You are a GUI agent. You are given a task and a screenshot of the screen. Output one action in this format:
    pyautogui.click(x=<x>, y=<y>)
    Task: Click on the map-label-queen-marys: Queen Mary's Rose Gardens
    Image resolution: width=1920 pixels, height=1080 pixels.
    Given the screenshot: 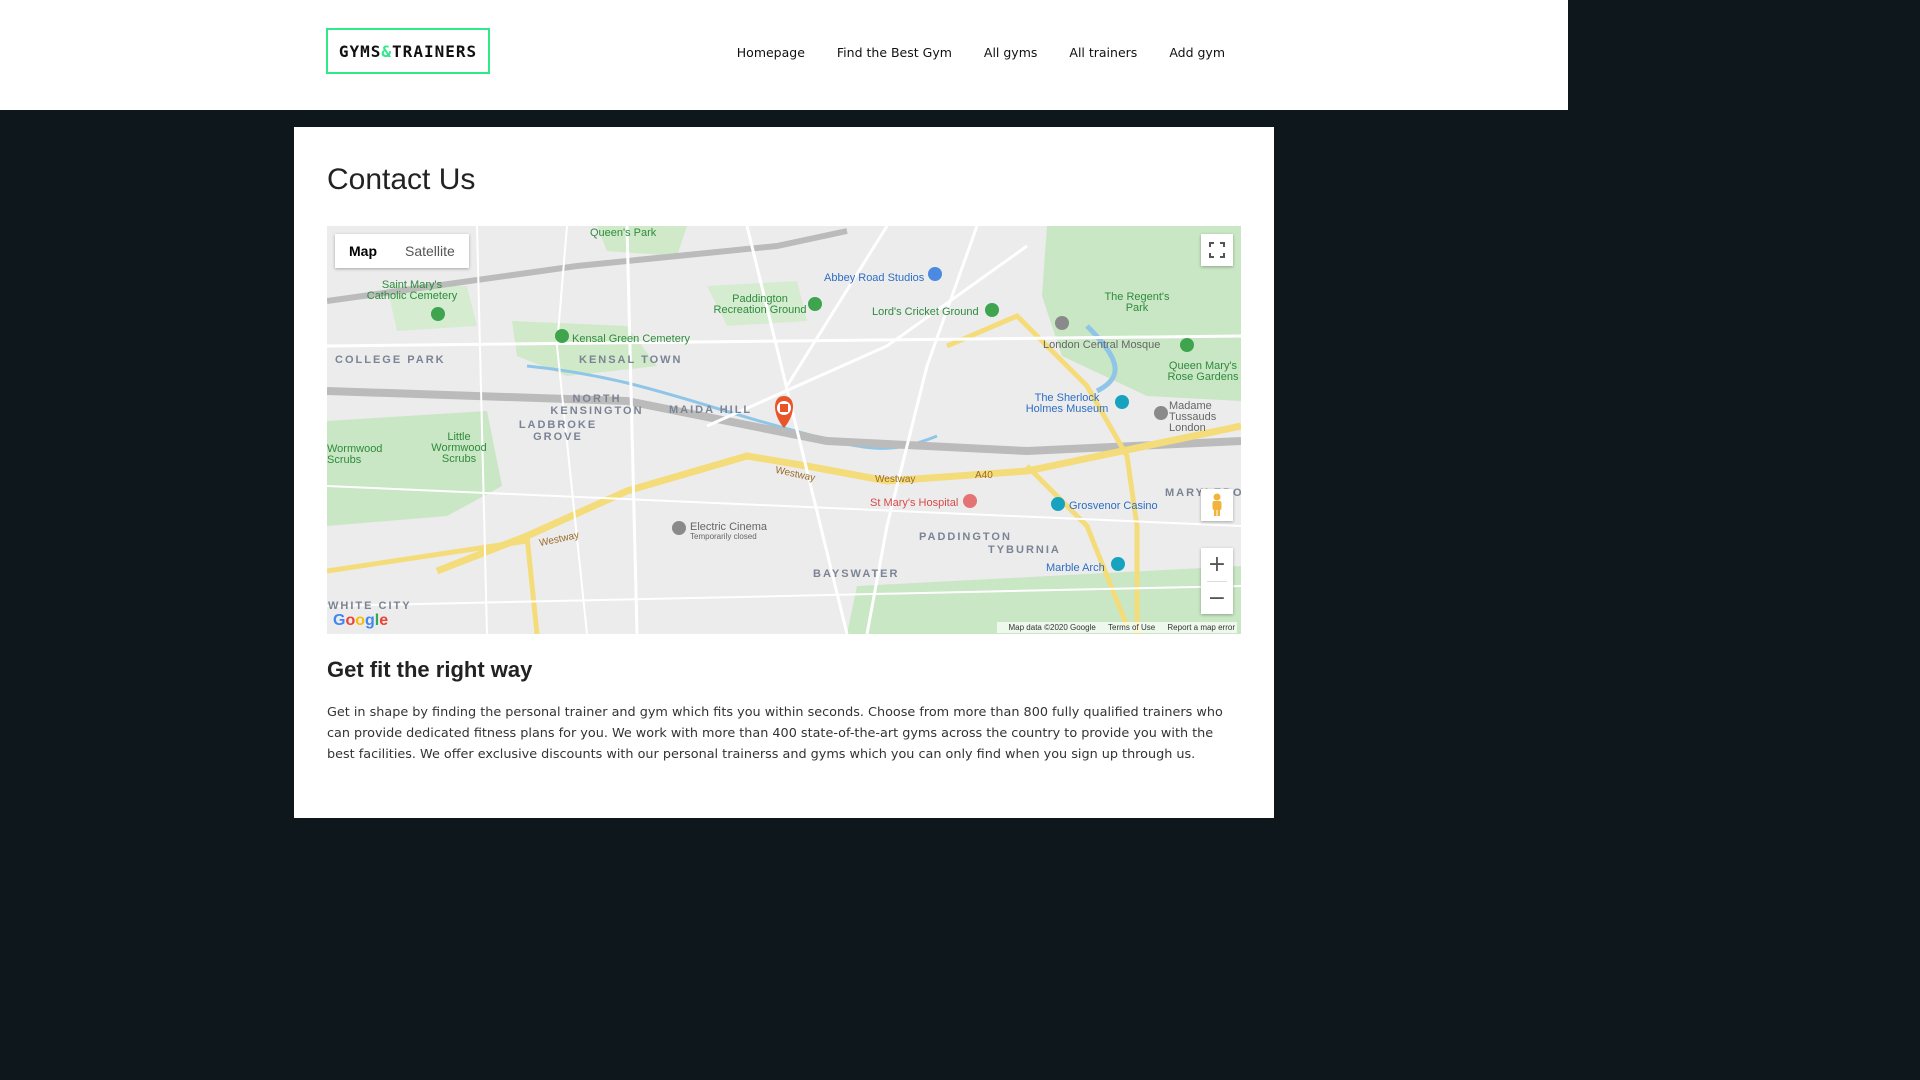 What is the action you would take?
    pyautogui.click(x=1203, y=371)
    